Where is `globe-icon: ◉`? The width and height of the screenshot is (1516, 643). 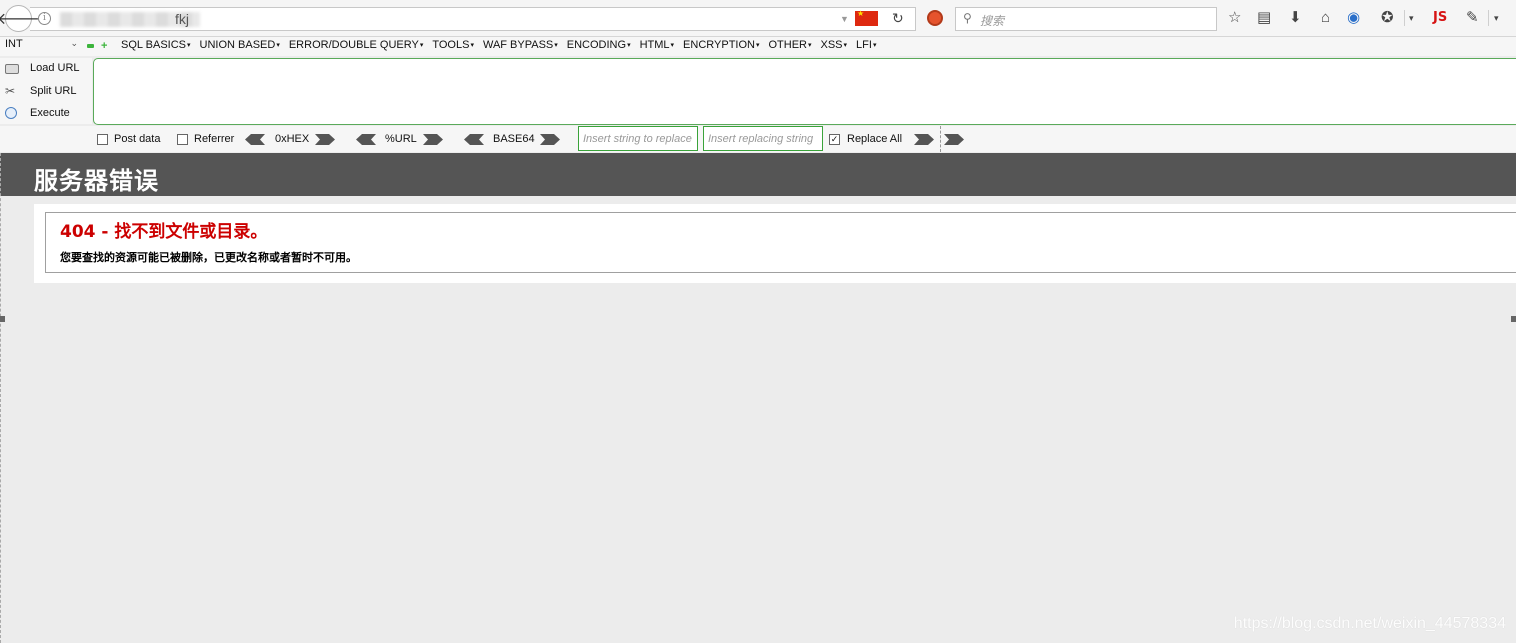
globe-icon: ◉ is located at coordinates (1353, 18).